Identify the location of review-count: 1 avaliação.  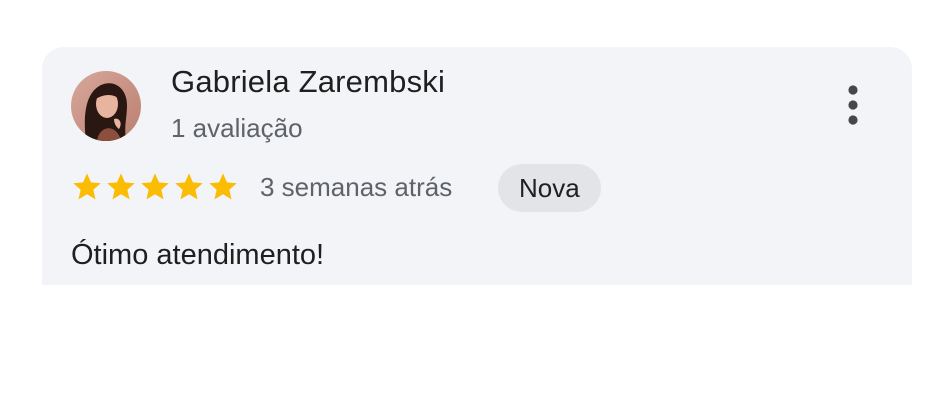
(237, 128).